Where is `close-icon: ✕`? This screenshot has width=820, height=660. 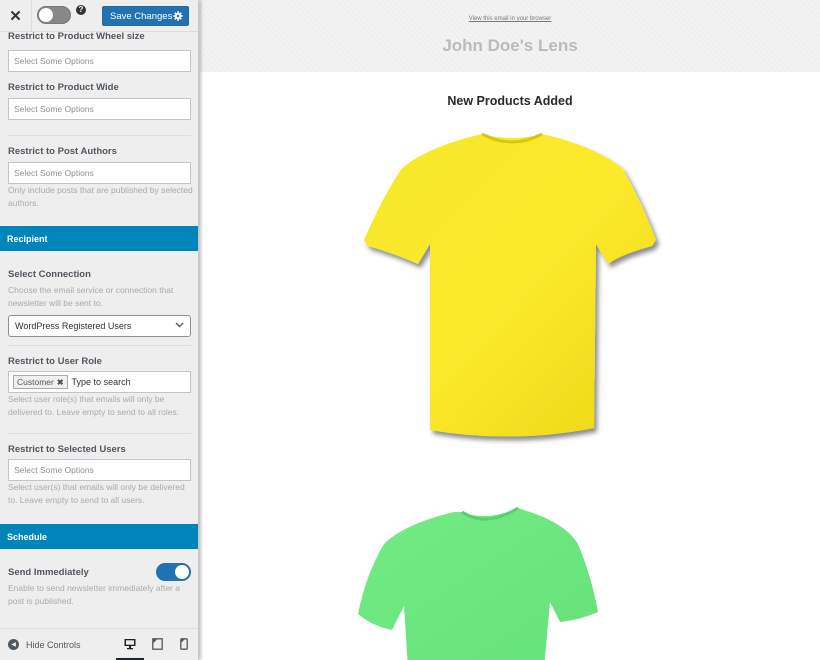 close-icon: ✕ is located at coordinates (15, 16).